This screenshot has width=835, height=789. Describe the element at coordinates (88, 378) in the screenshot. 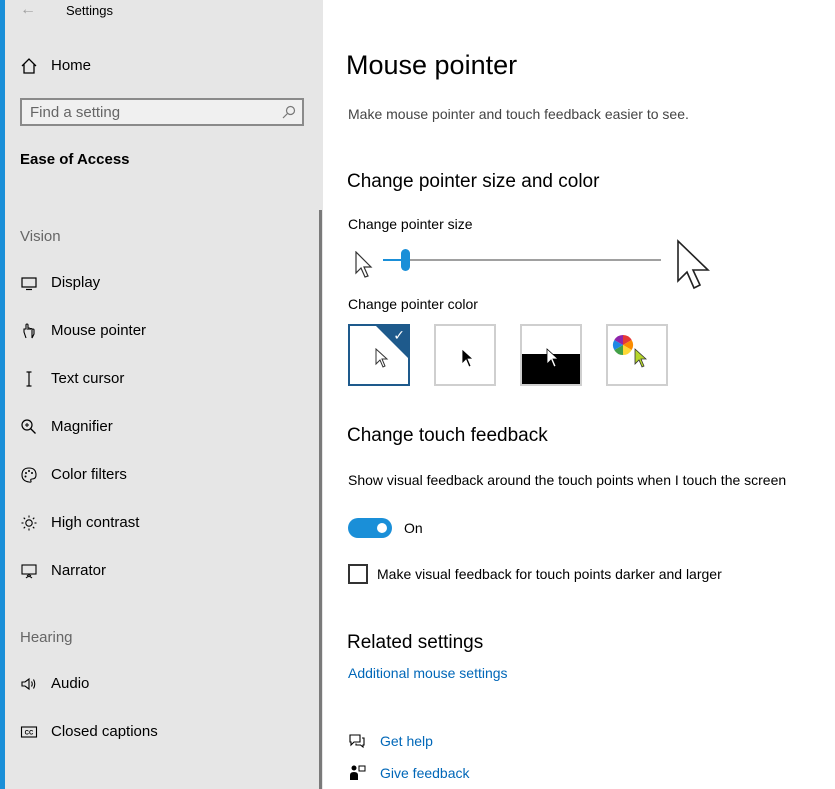

I see `sidebar-item-label: Text cursor` at that location.